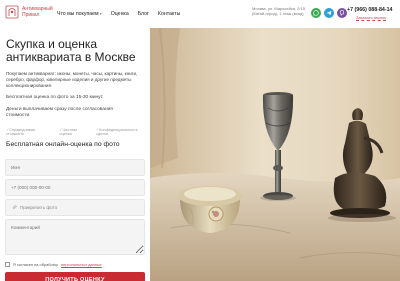  Describe the element at coordinates (14, 207) in the screenshot. I see `paperclip-icon` at that location.